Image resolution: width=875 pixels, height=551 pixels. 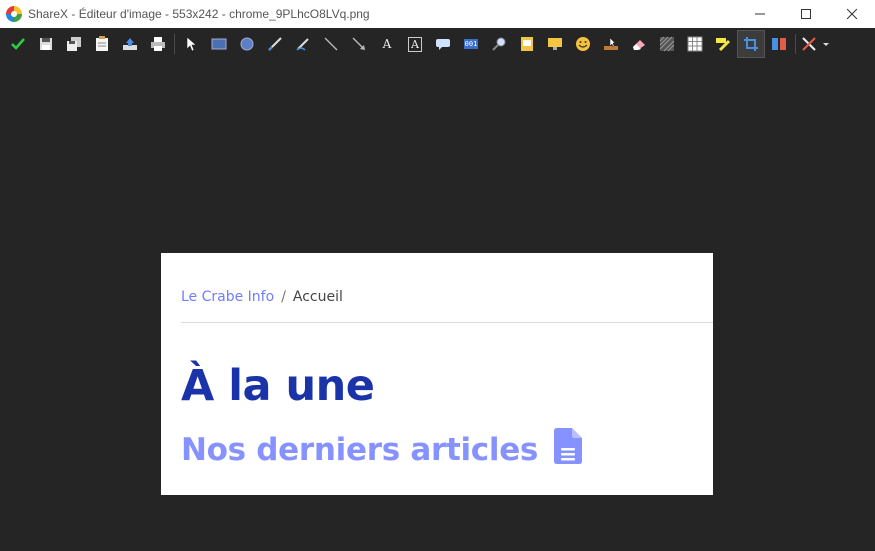 I want to click on crop-tool-button, so click(x=751, y=44).